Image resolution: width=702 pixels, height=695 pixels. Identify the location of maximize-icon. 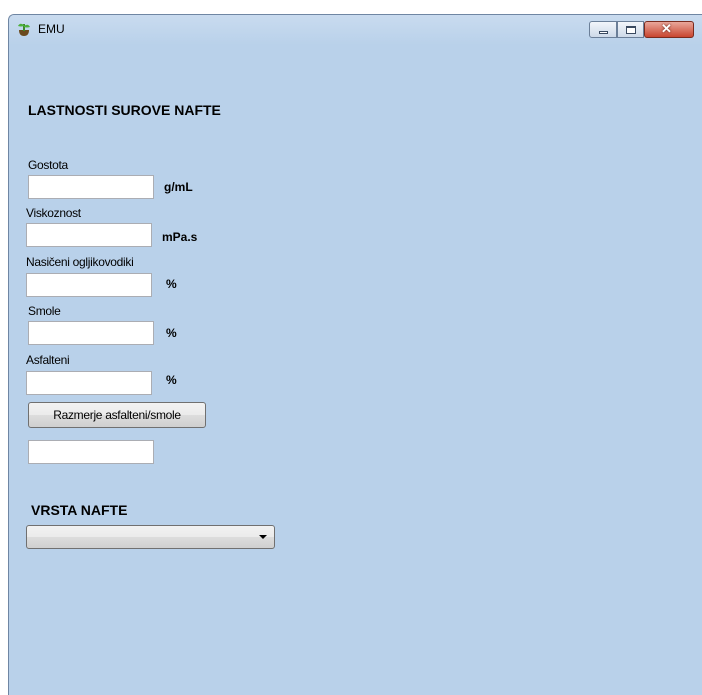
(631, 30).